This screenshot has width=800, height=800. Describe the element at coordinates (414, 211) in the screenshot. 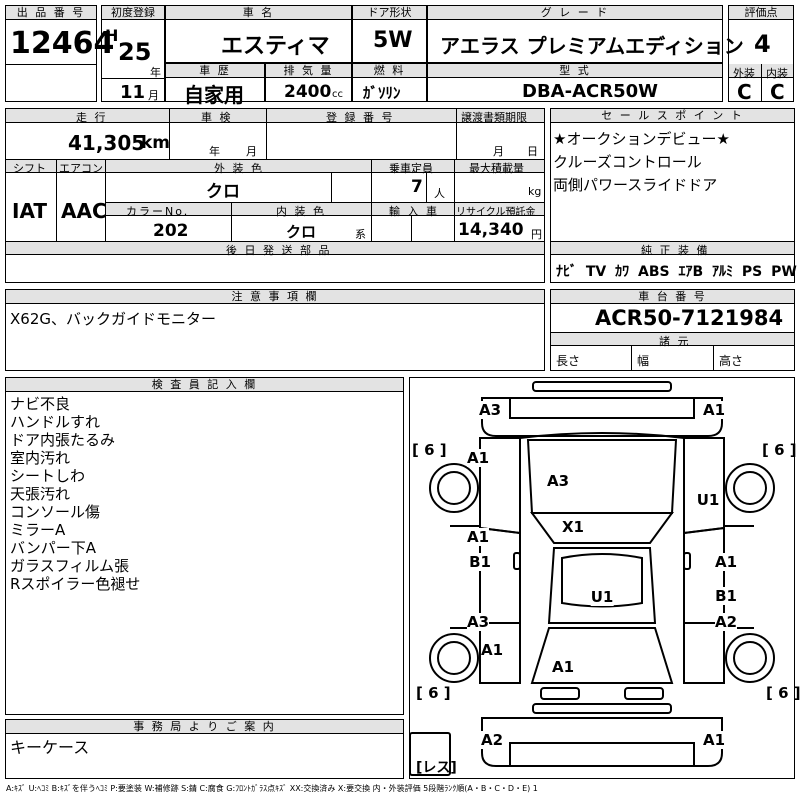

I see `import-label: 輸 入 車` at that location.